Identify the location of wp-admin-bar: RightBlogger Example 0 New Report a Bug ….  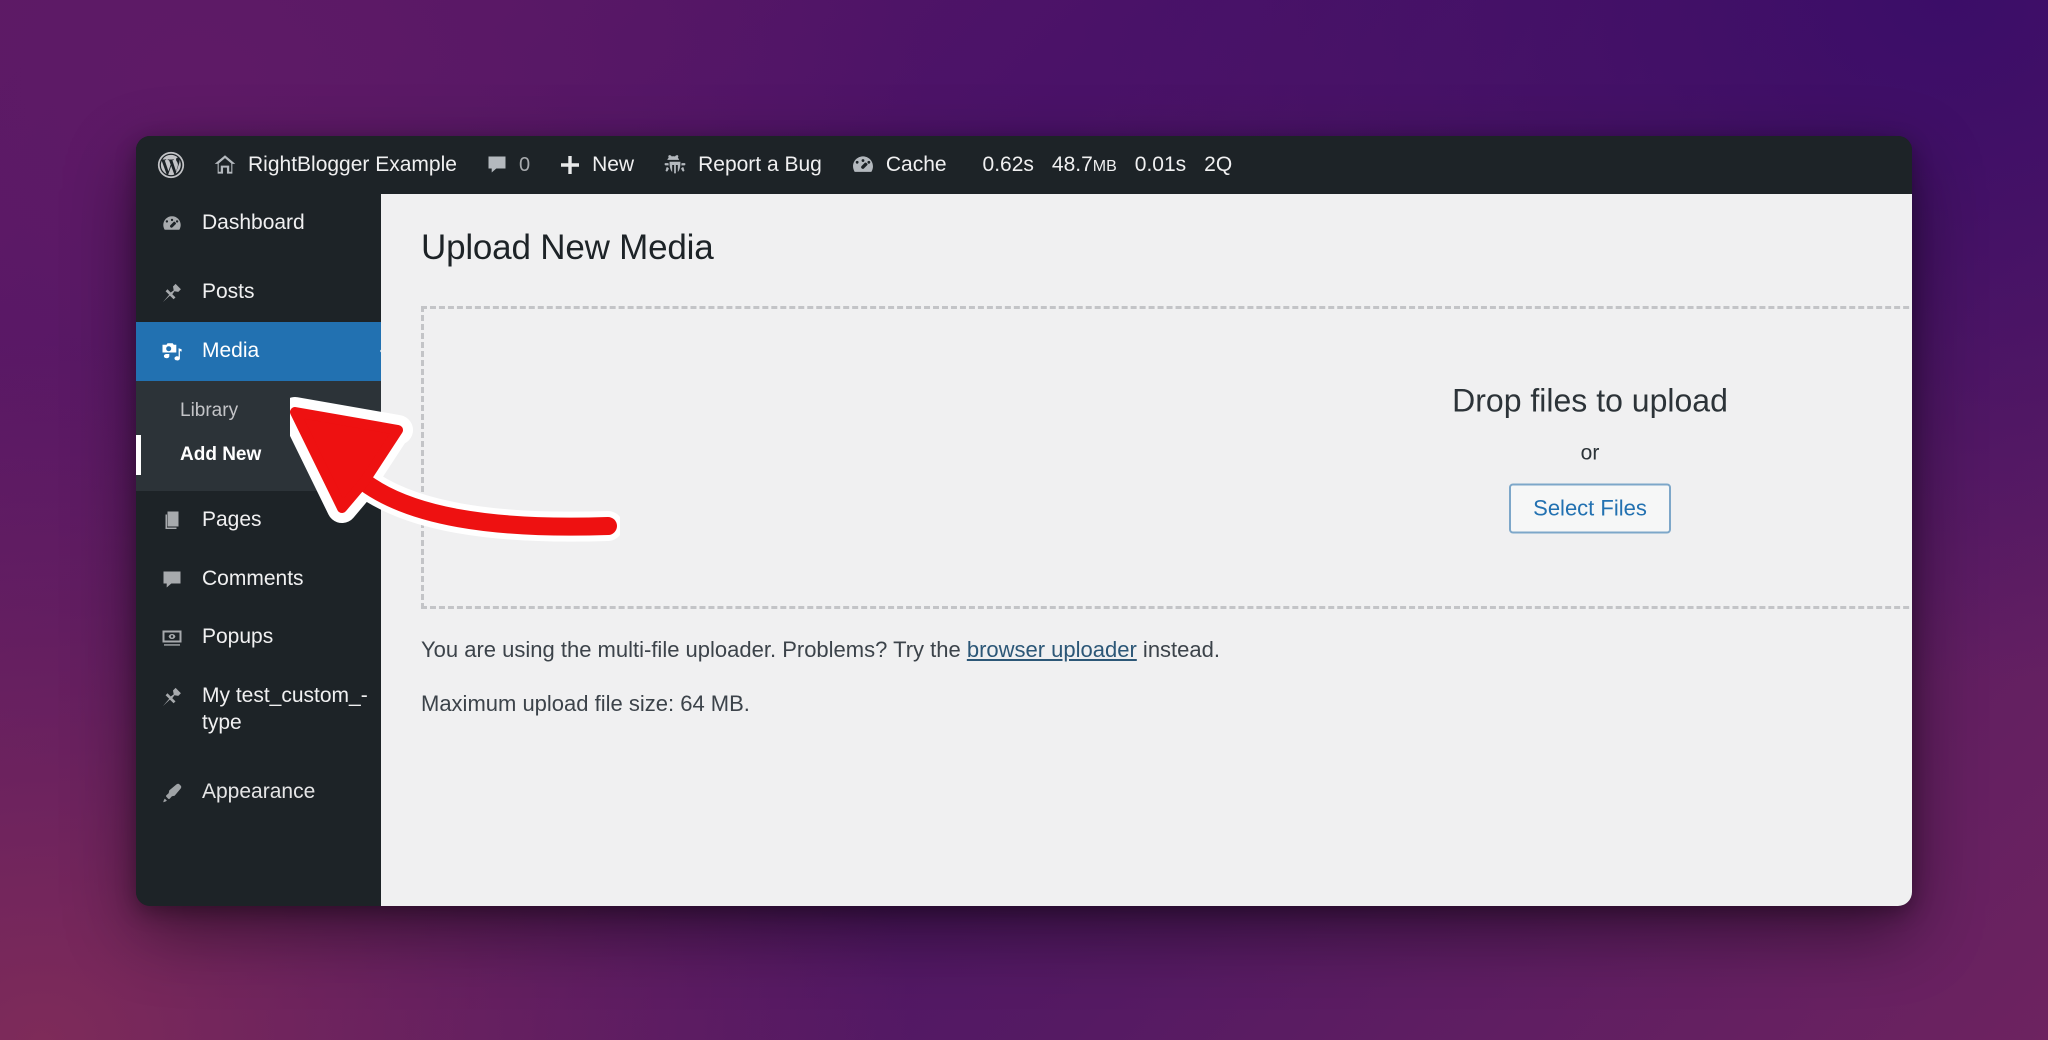
(1024, 165).